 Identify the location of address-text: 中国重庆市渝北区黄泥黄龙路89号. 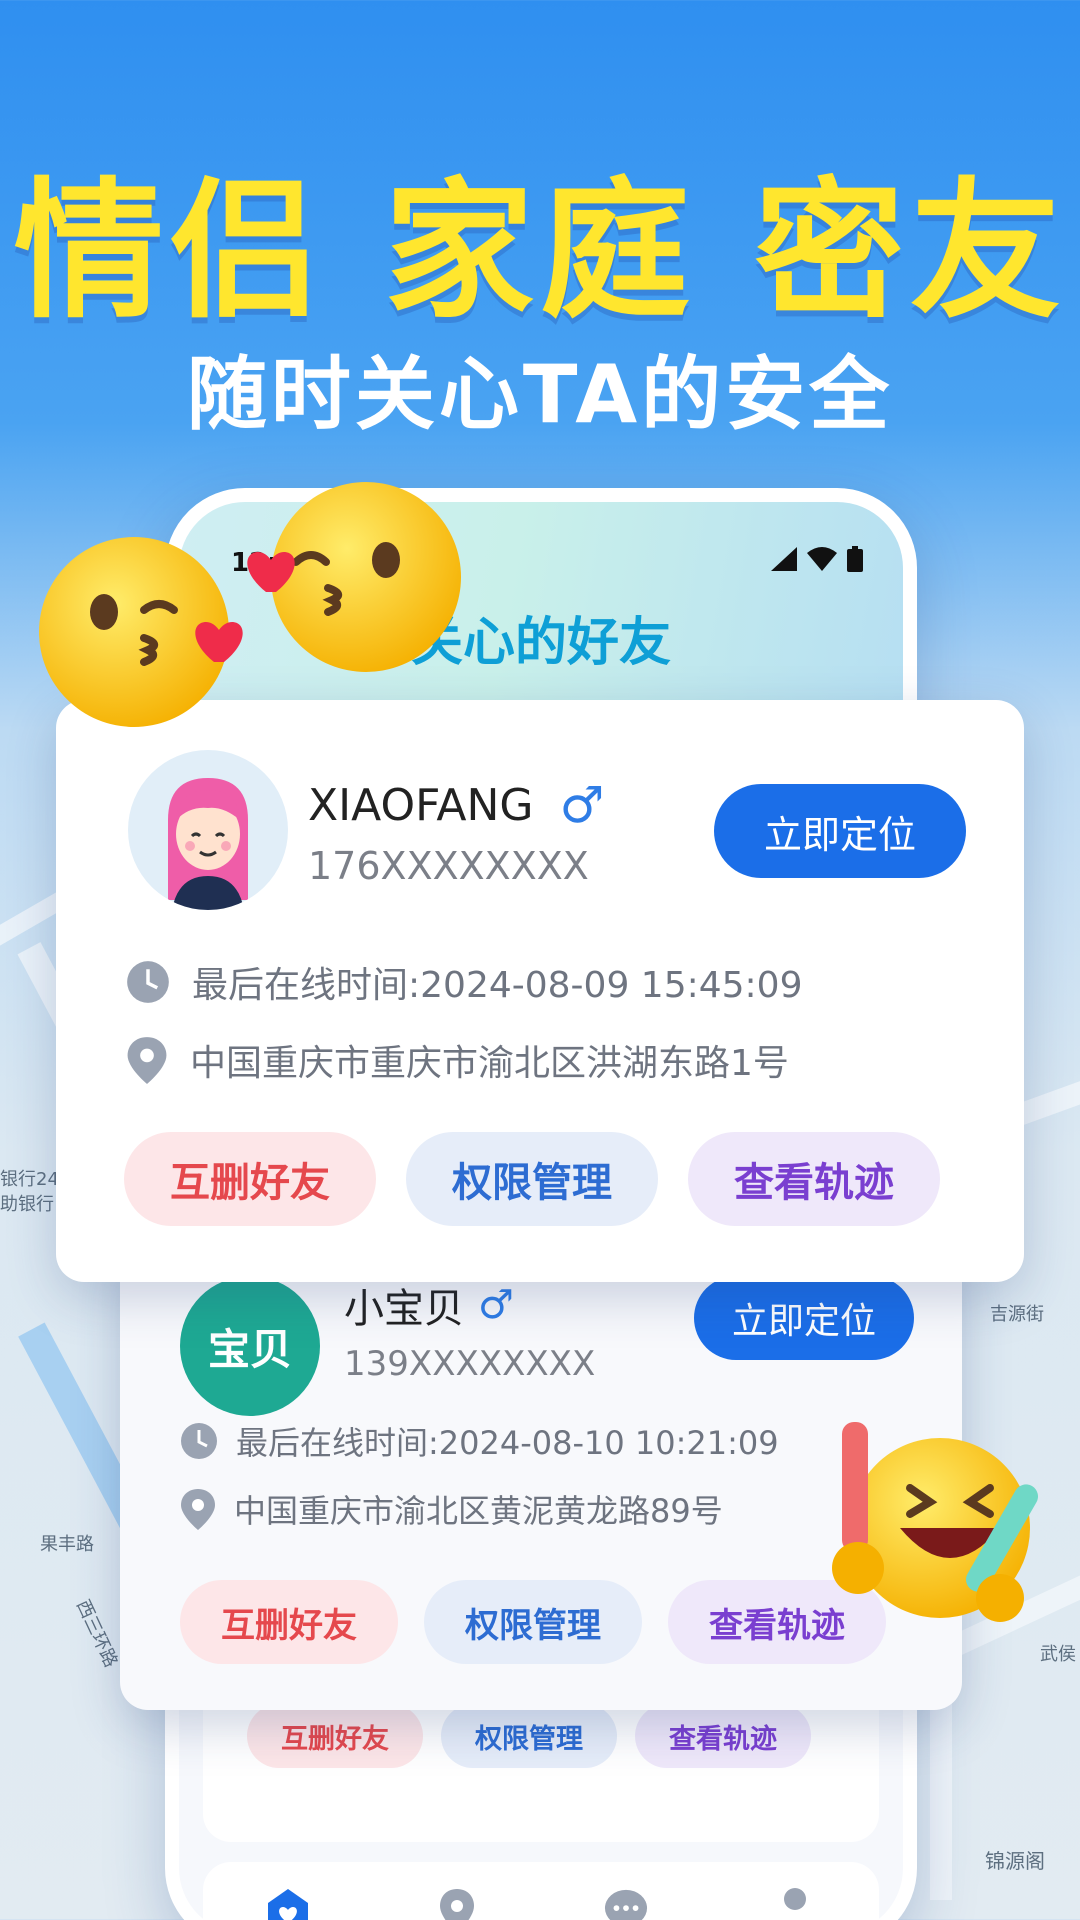
(478, 1511).